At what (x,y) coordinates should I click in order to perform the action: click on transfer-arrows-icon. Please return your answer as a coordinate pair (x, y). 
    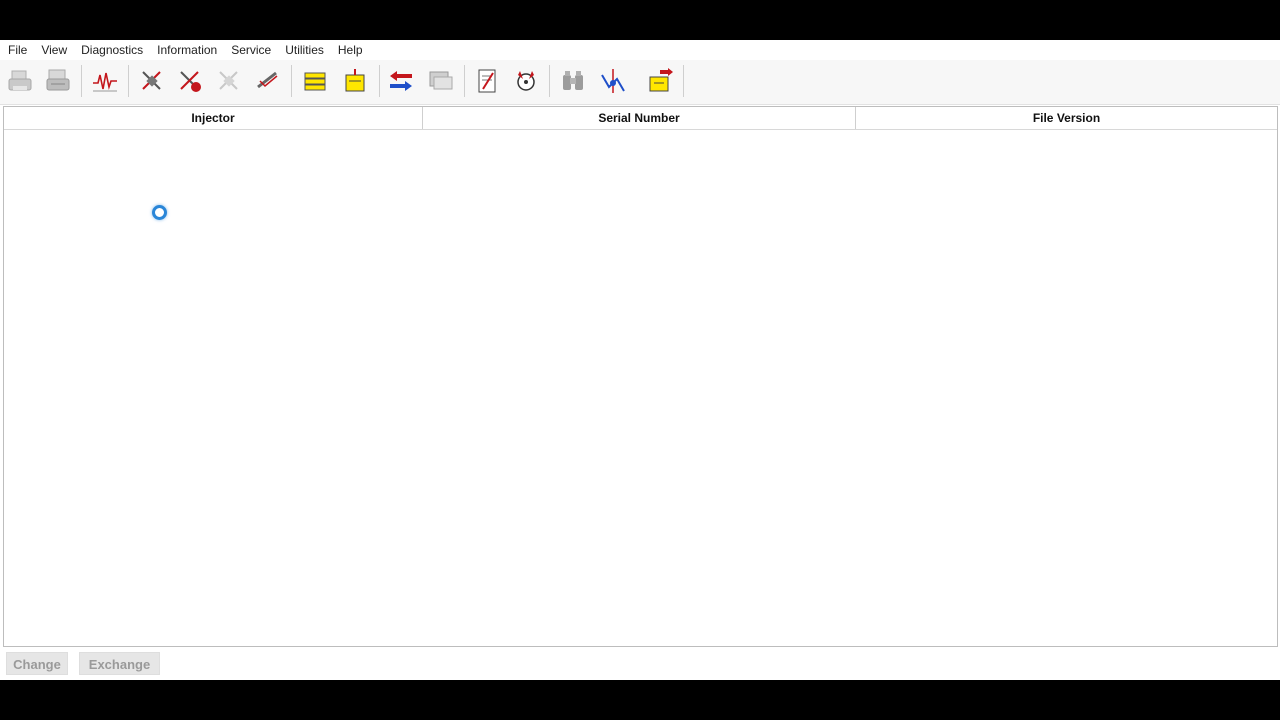
    Looking at the image, I should click on (401, 81).